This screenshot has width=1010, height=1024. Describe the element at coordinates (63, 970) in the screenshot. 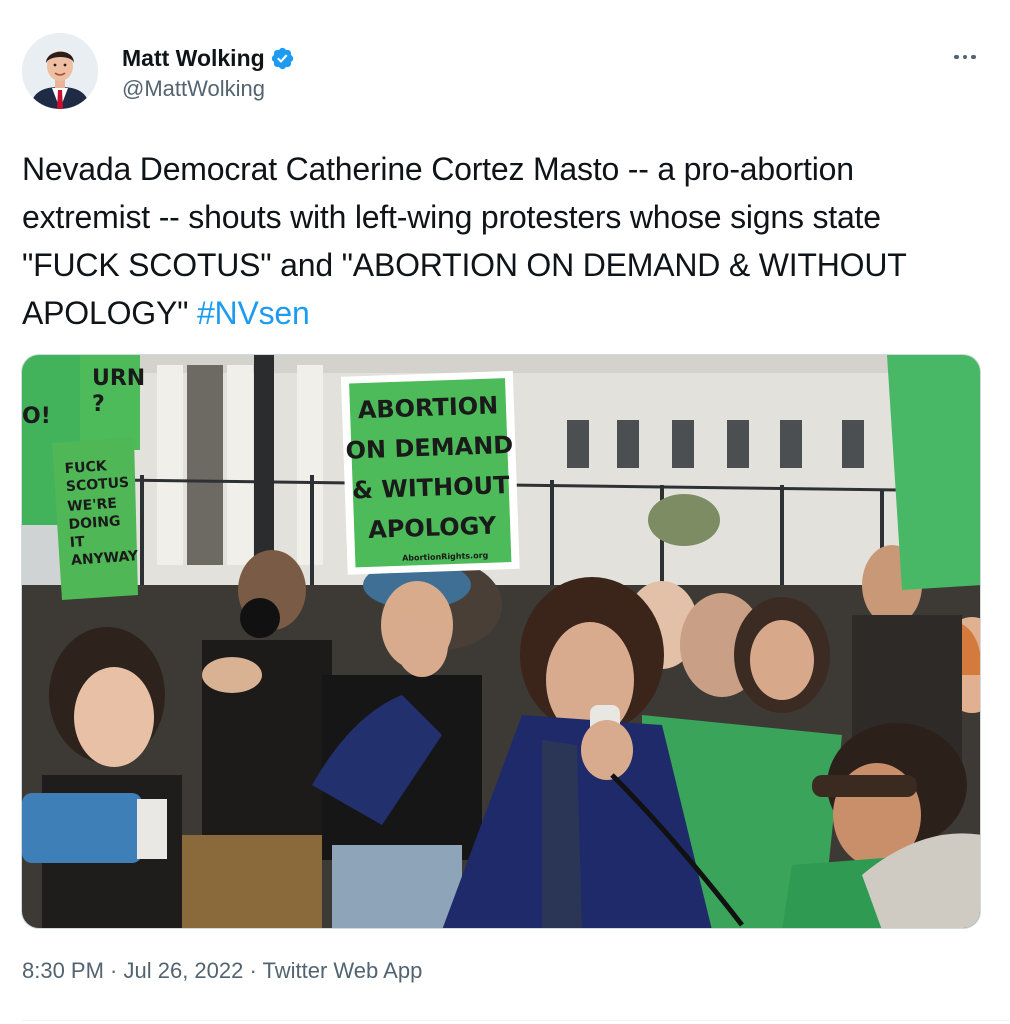

I see `tweet-time: 8:30 PM` at that location.